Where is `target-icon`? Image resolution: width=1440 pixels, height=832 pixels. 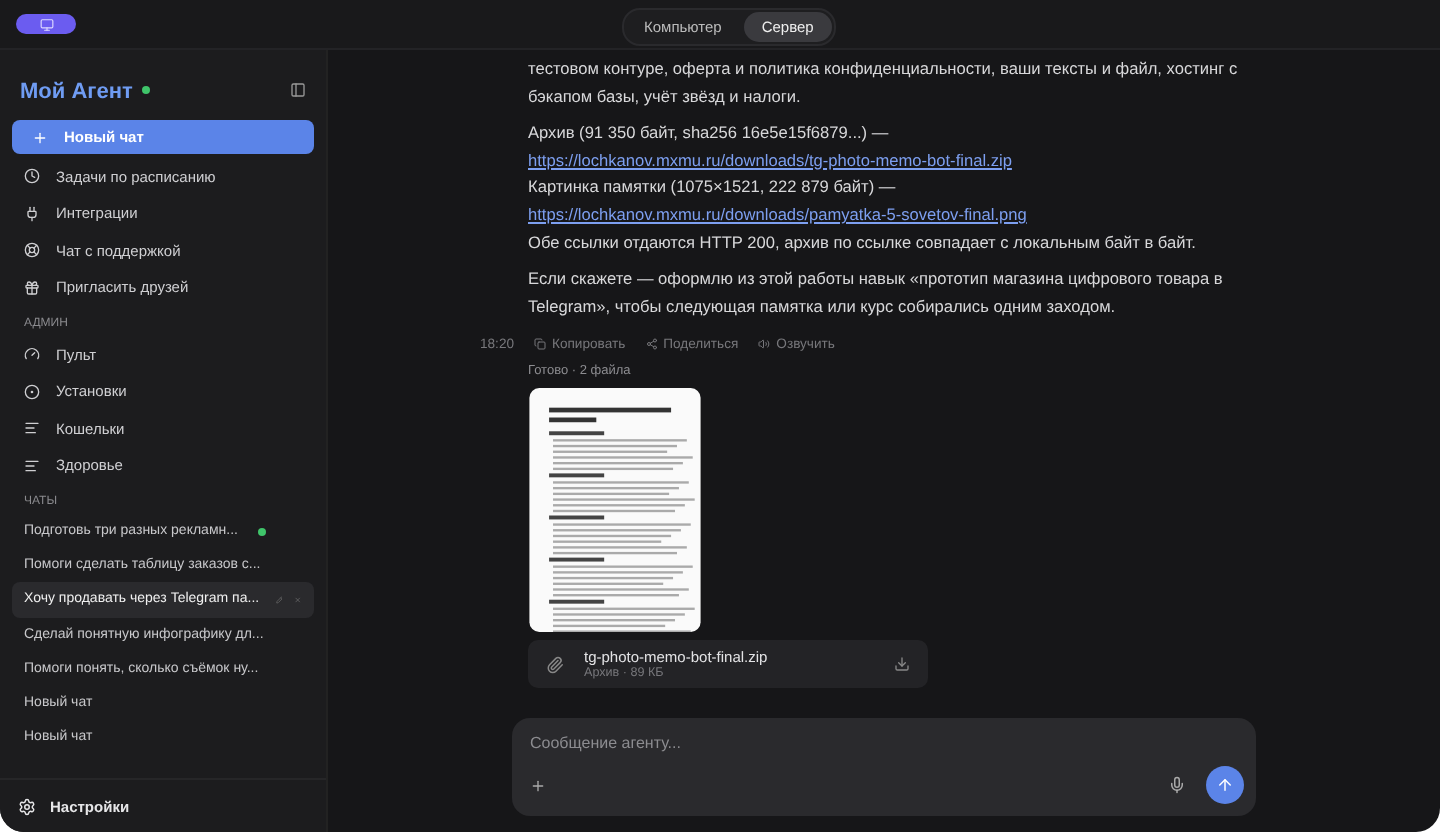 target-icon is located at coordinates (32, 391).